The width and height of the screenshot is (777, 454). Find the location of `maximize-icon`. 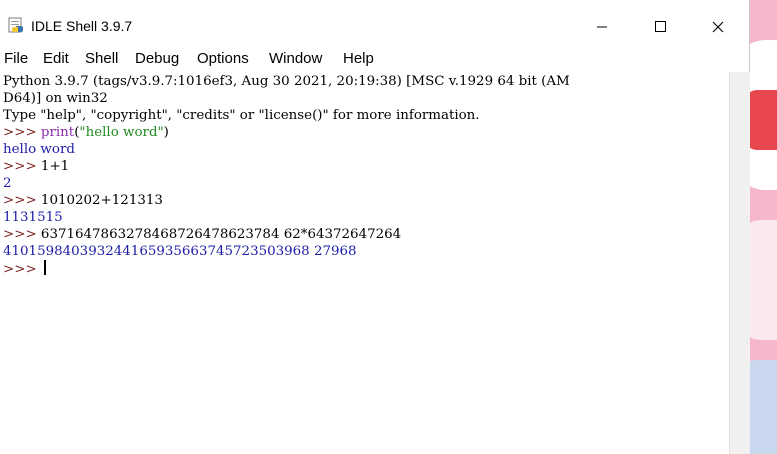

maximize-icon is located at coordinates (660, 26).